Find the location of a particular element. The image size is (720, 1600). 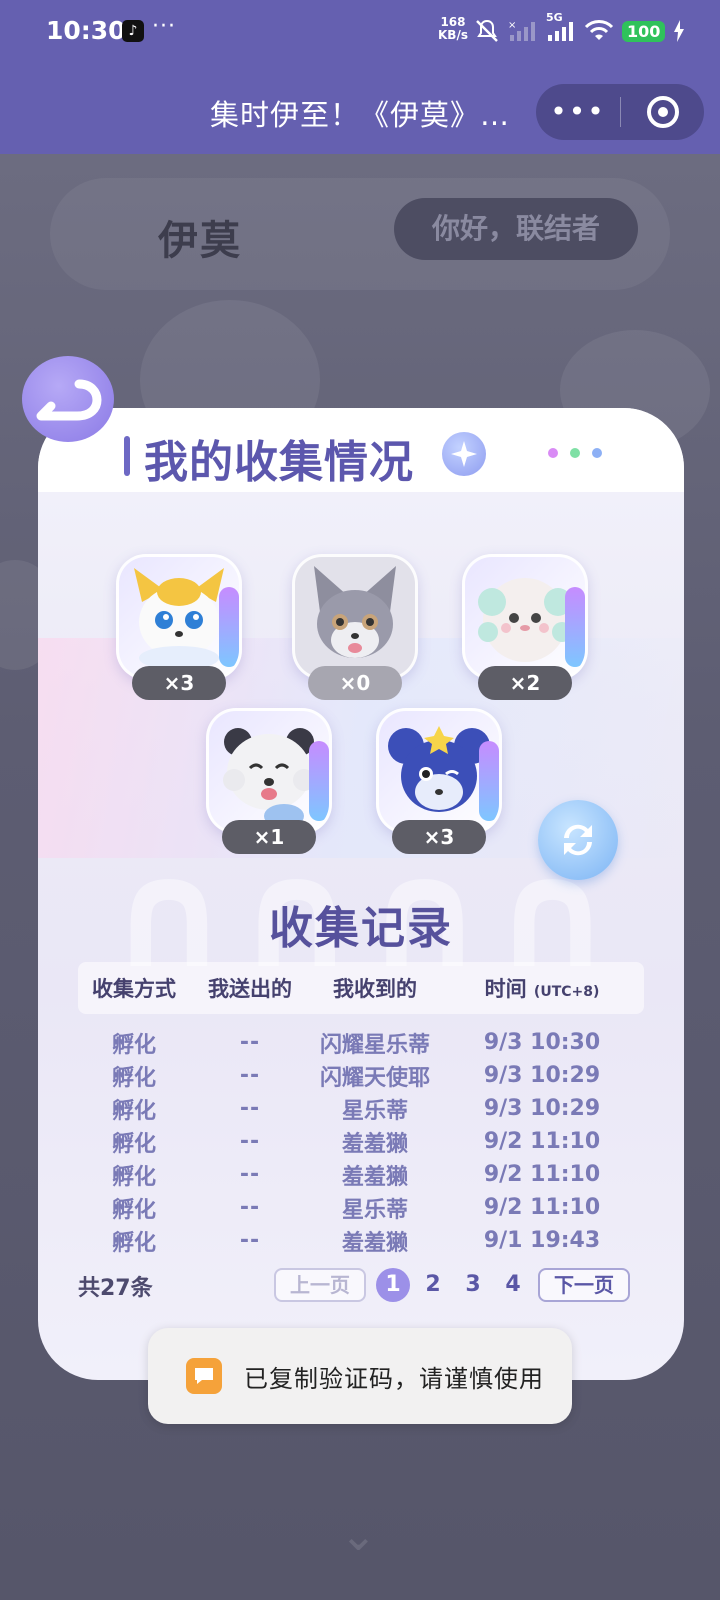

collectible-golden-fox: ×3 is located at coordinates (179, 629).